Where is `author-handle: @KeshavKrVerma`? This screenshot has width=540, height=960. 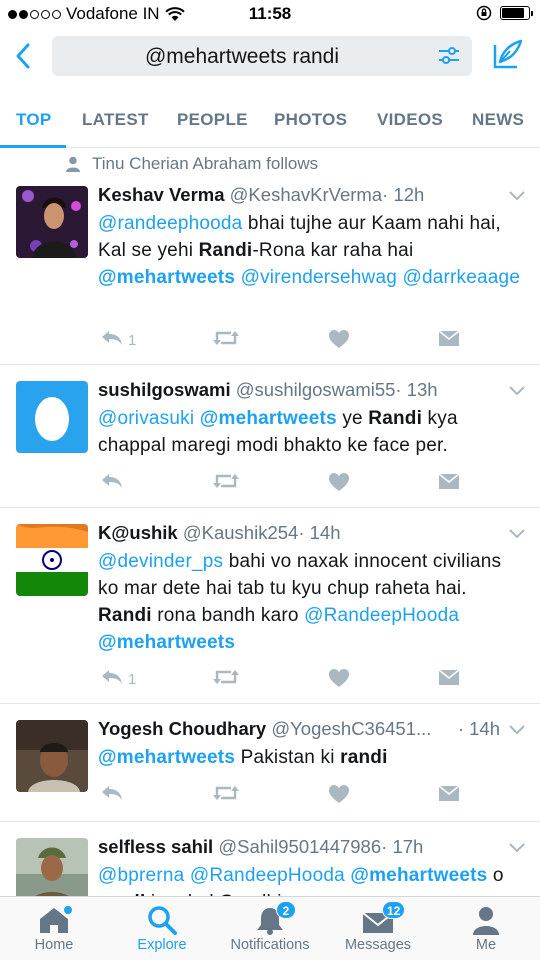 author-handle: @KeshavKrVerma is located at coordinates (306, 194).